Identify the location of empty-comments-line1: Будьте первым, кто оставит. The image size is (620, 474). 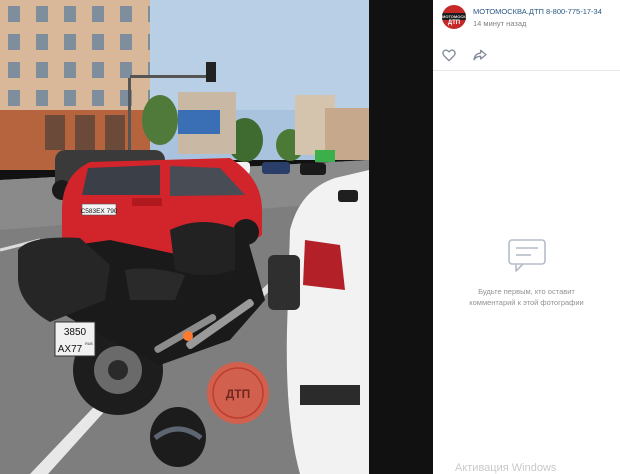
(526, 291).